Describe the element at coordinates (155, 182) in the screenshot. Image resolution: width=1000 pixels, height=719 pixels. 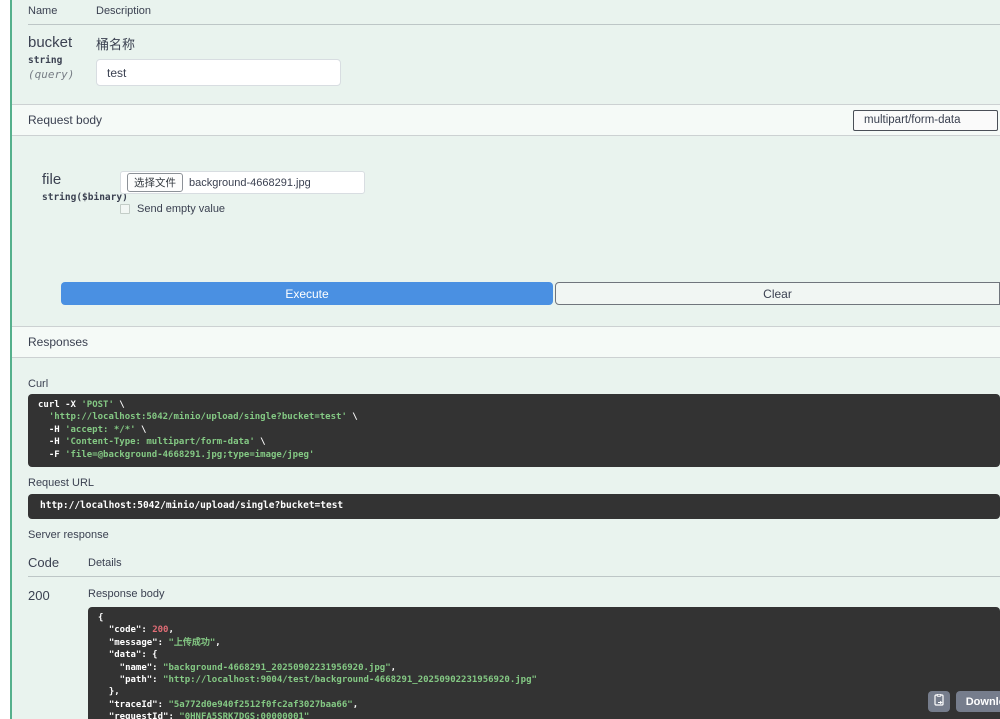
I see `choose-file-button: 选择文件` at that location.